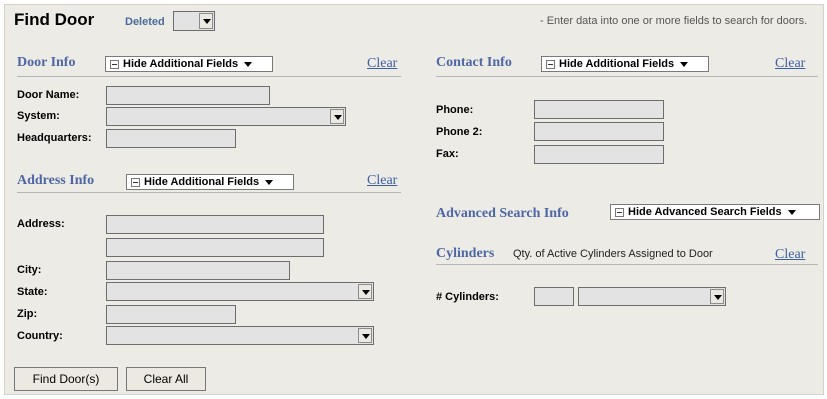  What do you see at coordinates (66, 379) in the screenshot?
I see `find-doors-button: Find Door(s)` at bounding box center [66, 379].